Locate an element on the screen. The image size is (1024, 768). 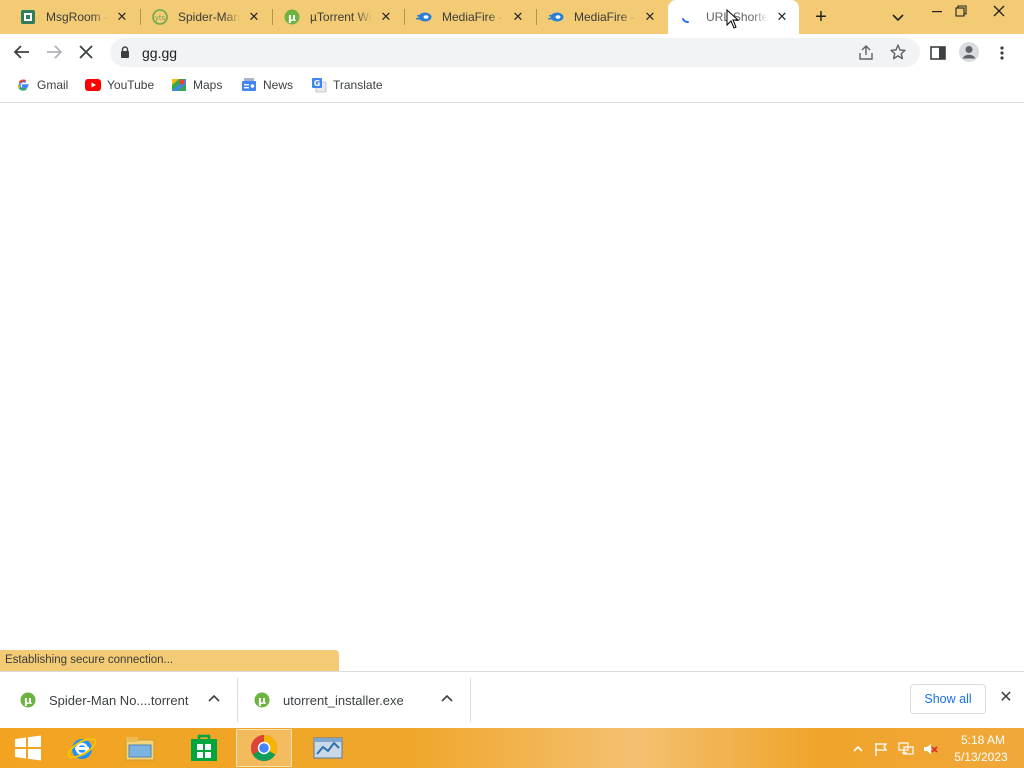
share-icon is located at coordinates (866, 53).